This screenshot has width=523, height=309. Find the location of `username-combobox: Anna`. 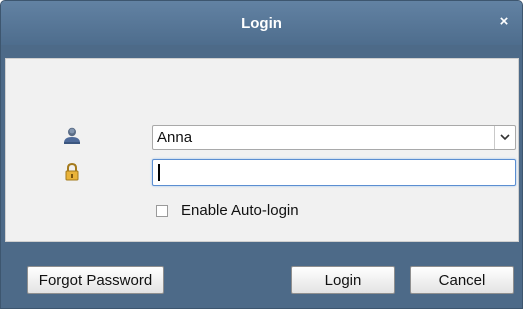

username-combobox: Anna is located at coordinates (334, 137).